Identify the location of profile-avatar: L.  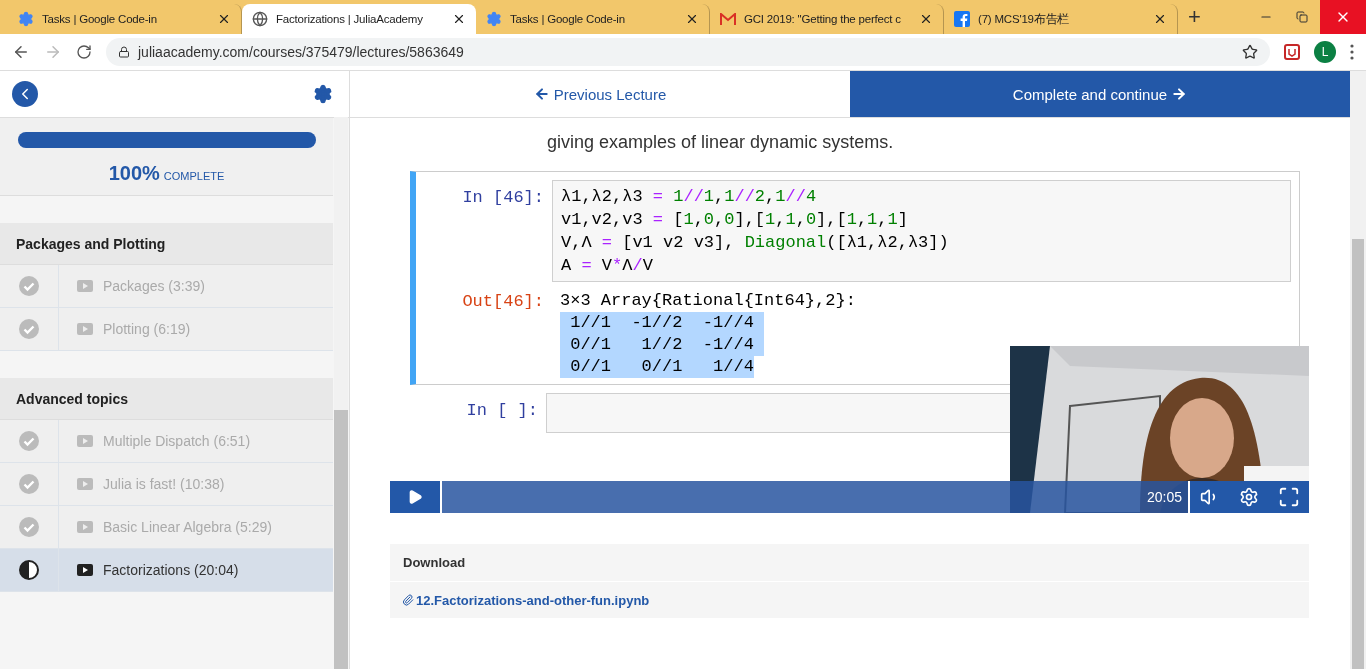
(1325, 52).